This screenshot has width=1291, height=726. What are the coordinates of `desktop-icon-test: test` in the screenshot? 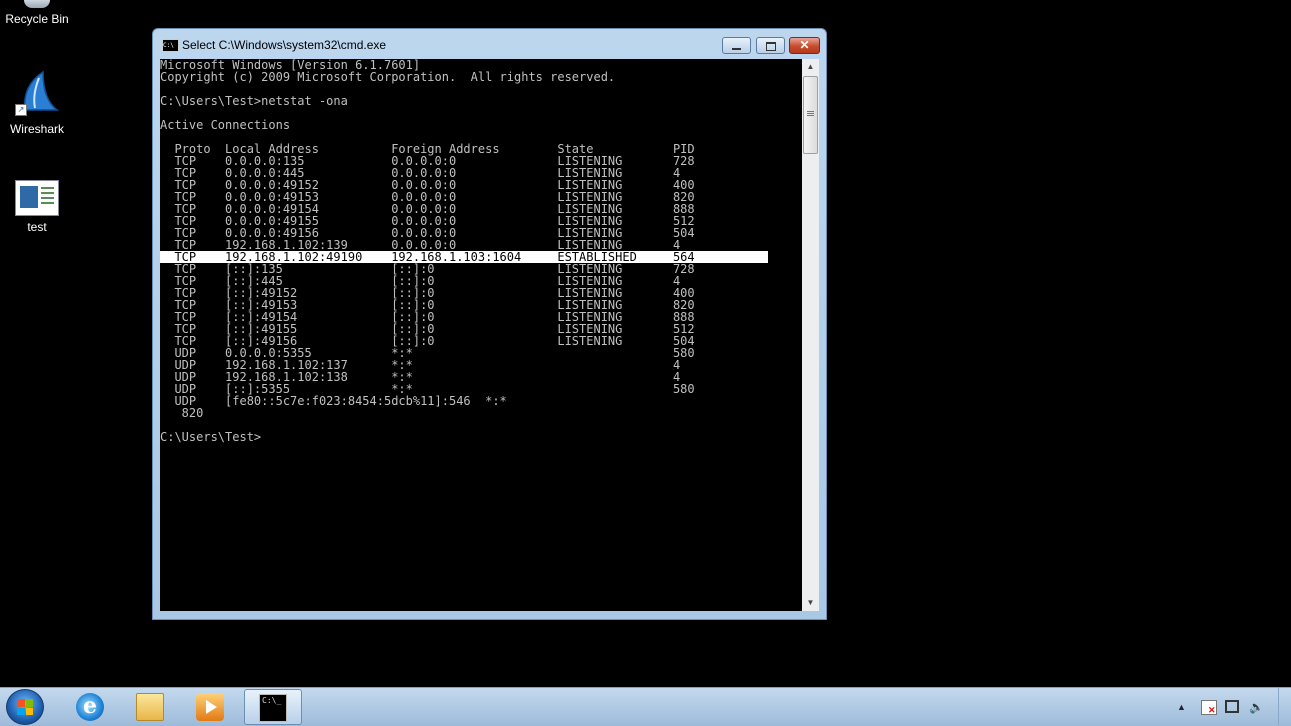 It's located at (37, 207).